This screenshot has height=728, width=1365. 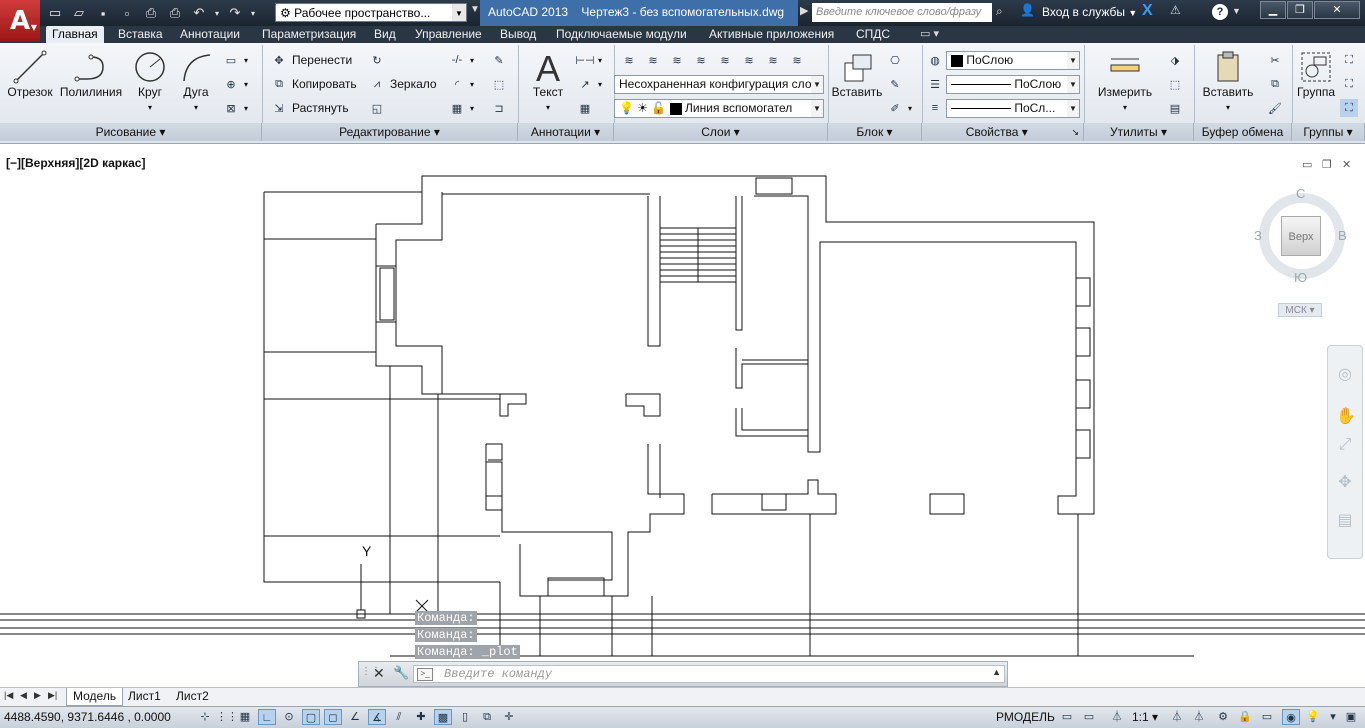 I want to click on user-icon: 👤, so click(x=1027, y=10).